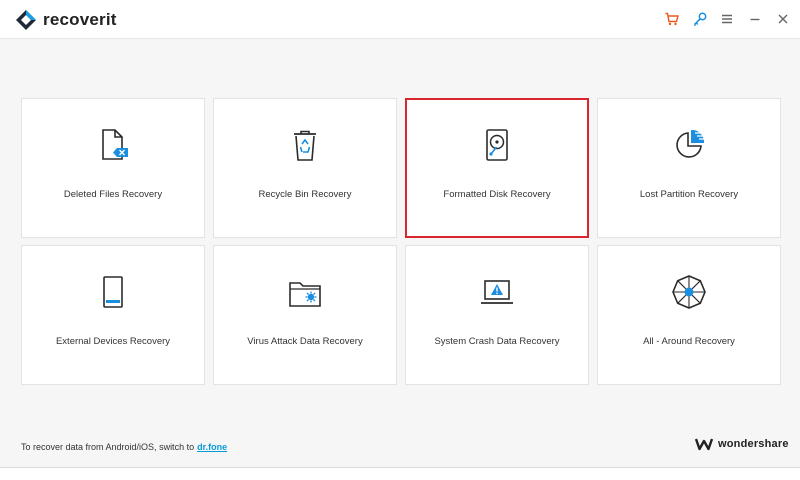 Image resolution: width=800 pixels, height=480 pixels. Describe the element at coordinates (305, 194) in the screenshot. I see `card-label: Recycle Bin Recovery` at that location.